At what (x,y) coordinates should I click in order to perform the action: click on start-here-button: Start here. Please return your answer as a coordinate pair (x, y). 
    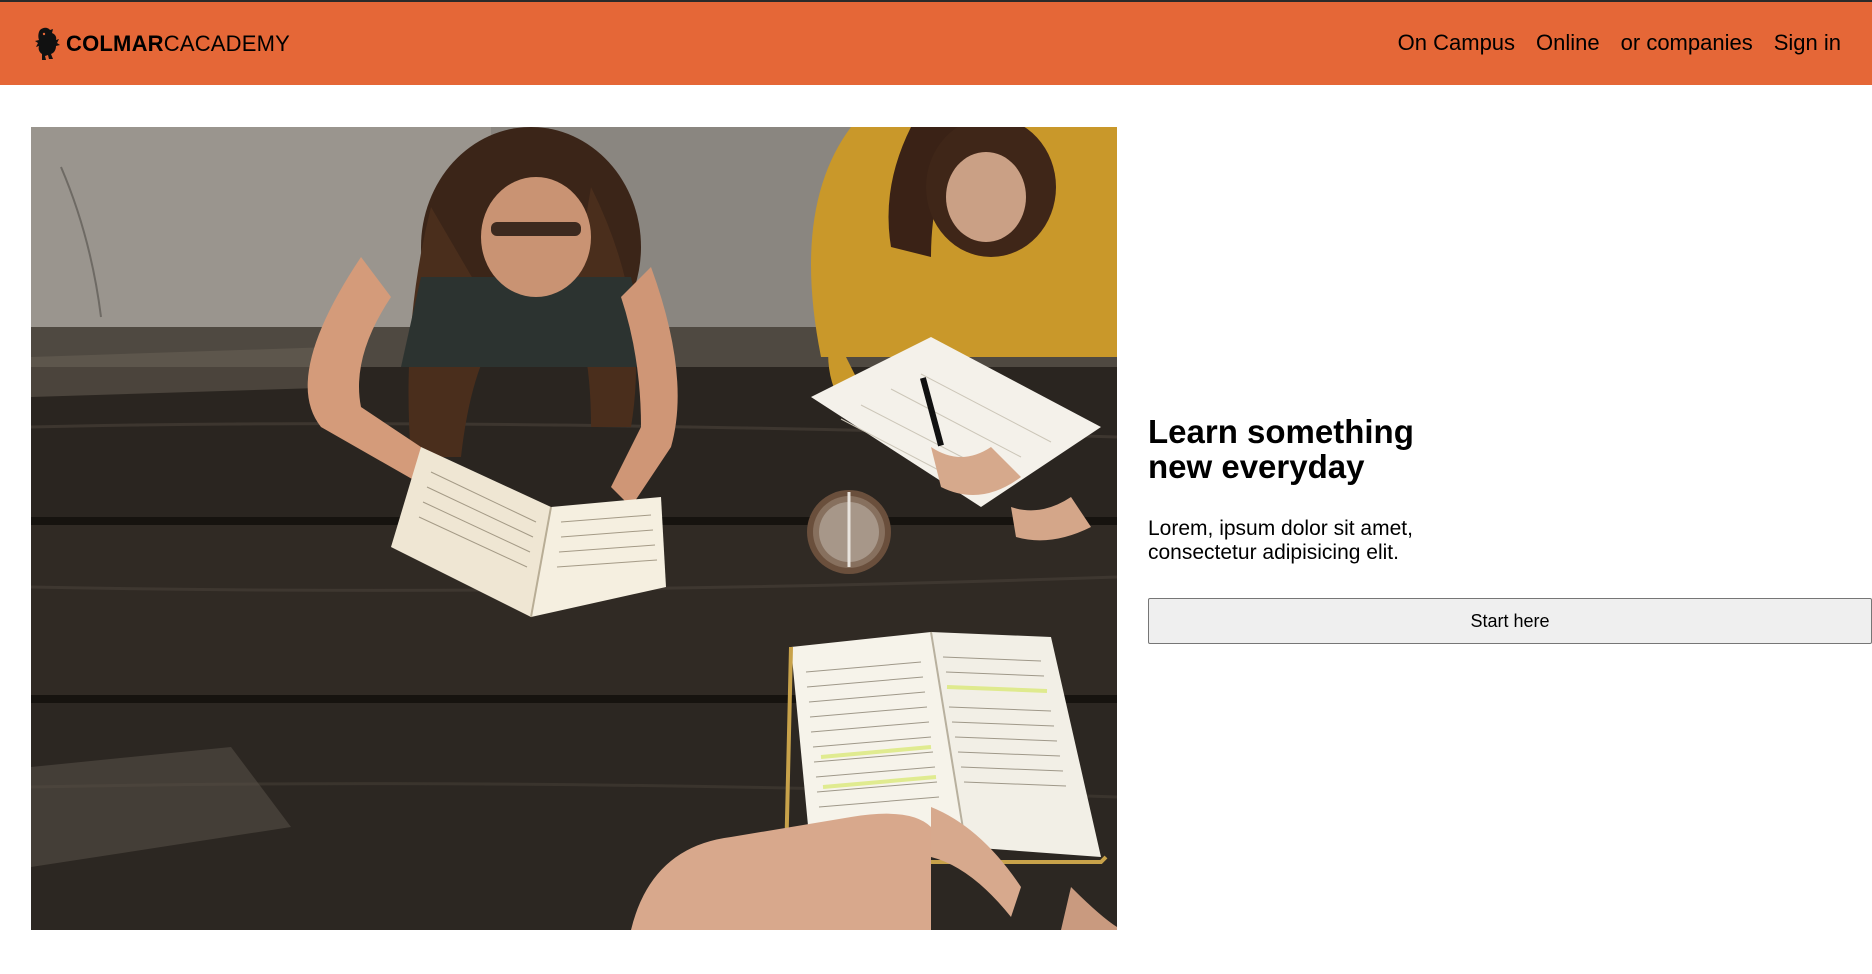
    Looking at the image, I should click on (1510, 621).